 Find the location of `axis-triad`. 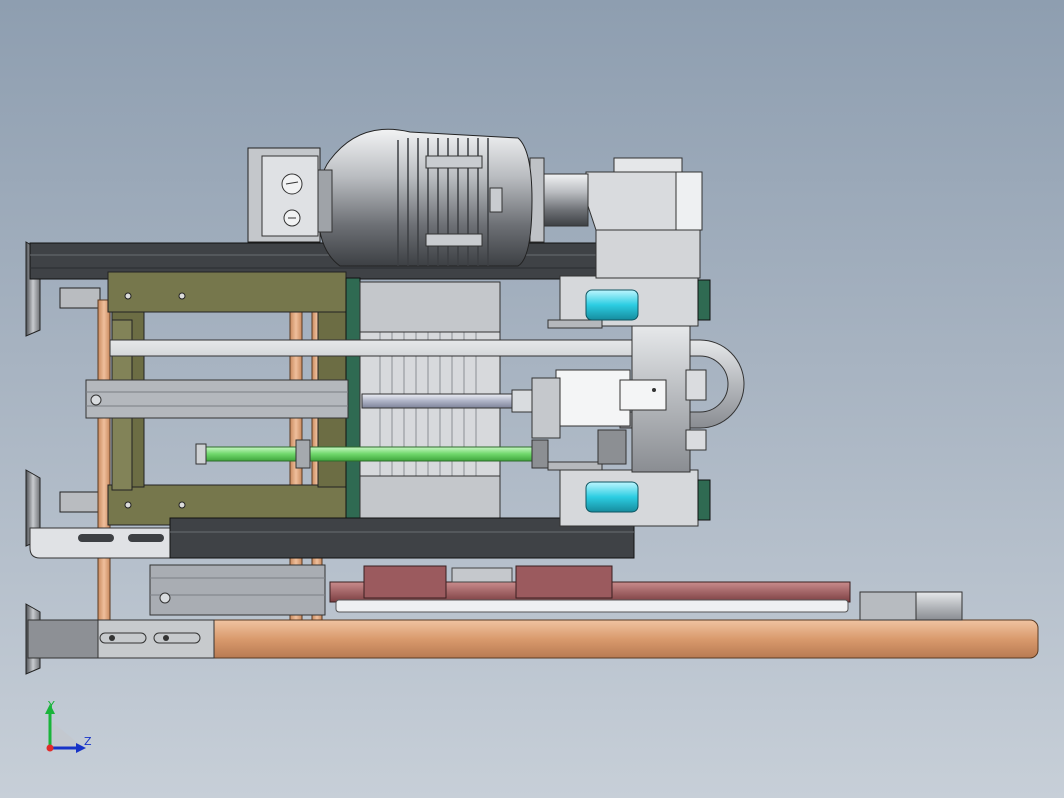

axis-triad is located at coordinates (65, 728).